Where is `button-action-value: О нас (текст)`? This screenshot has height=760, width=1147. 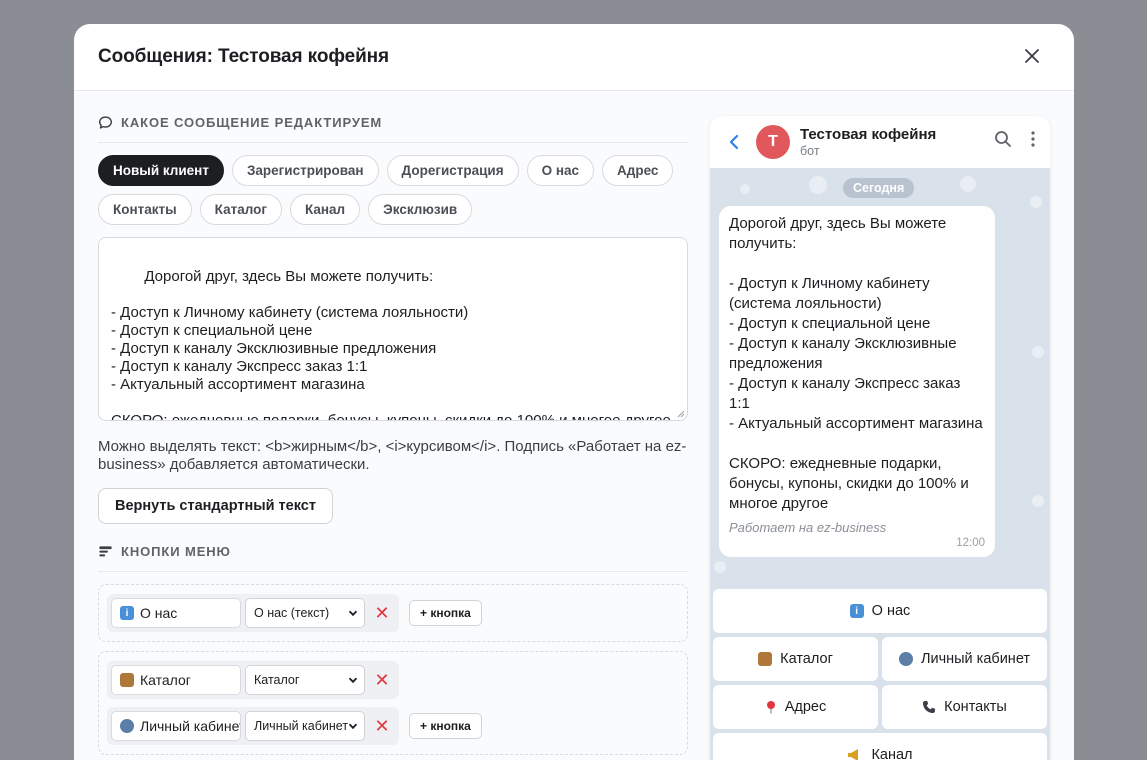 button-action-value: О нас (текст) is located at coordinates (292, 613).